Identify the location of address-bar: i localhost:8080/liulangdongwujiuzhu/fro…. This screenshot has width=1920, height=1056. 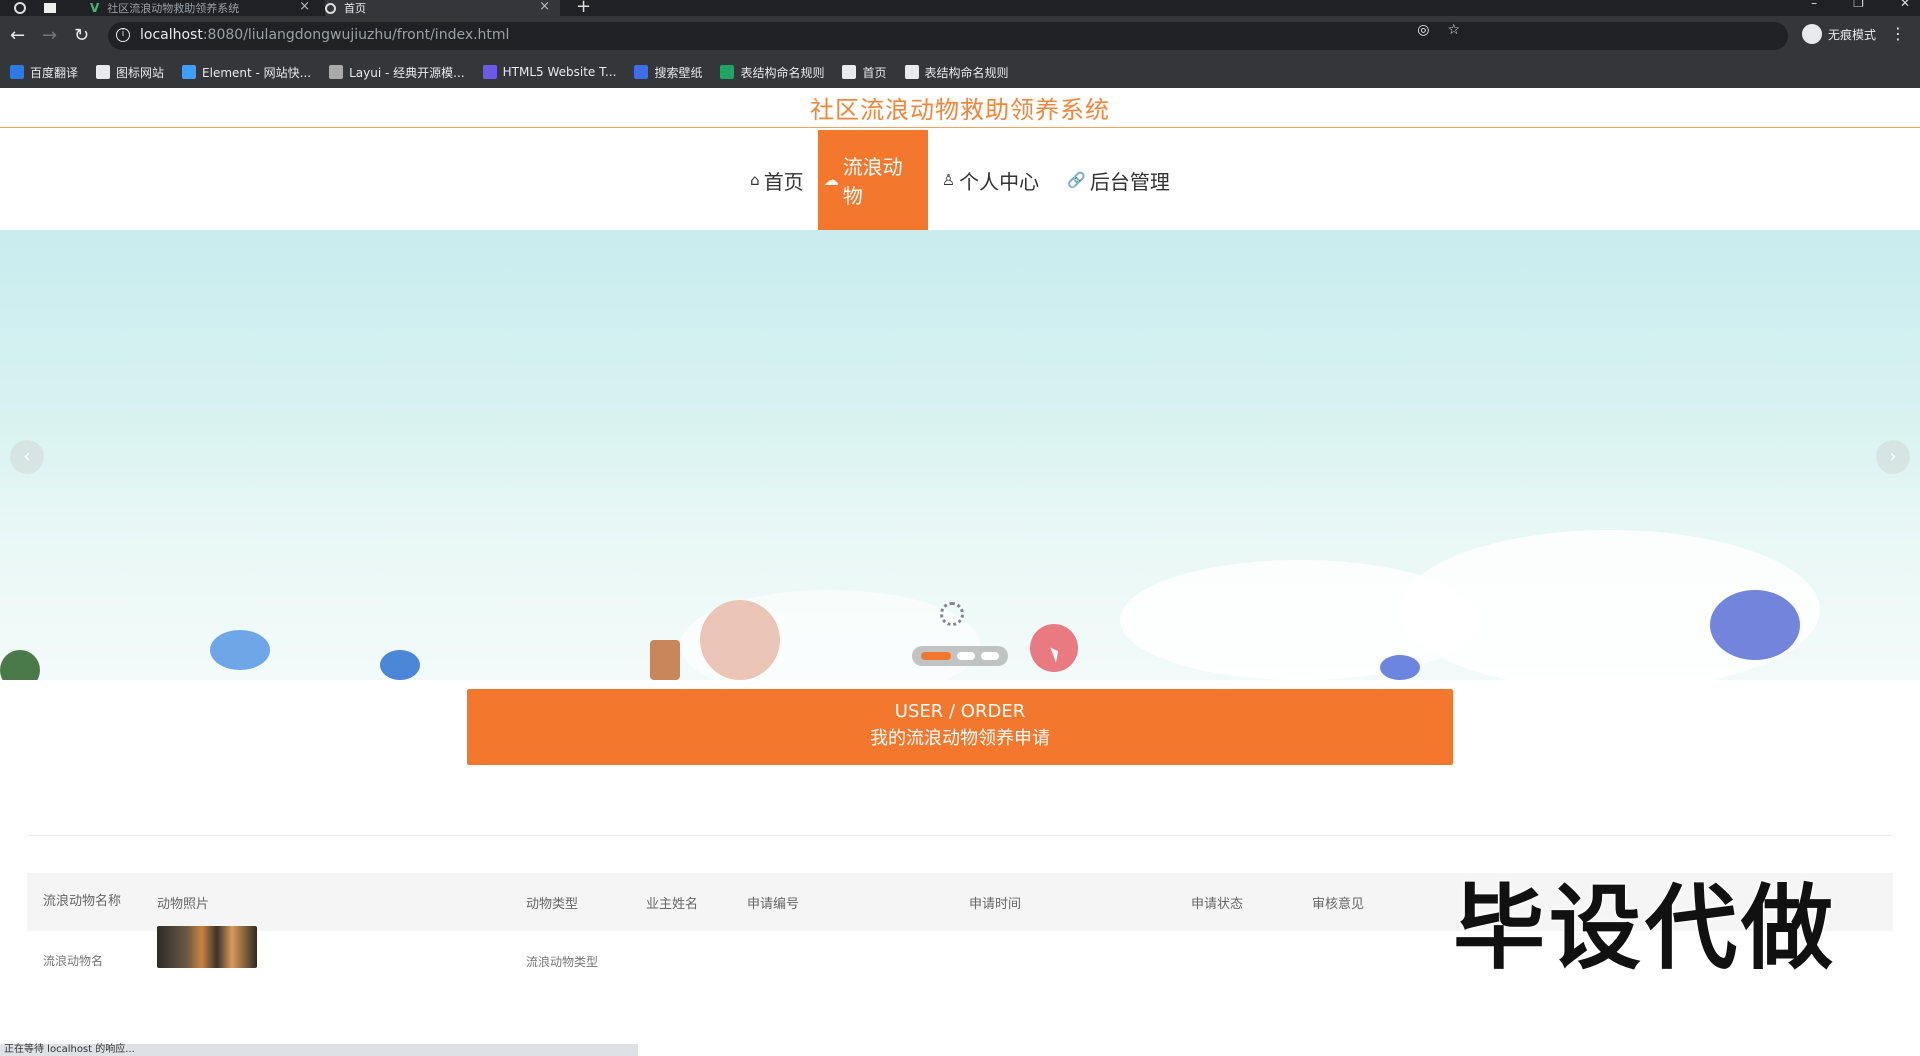
(948, 36).